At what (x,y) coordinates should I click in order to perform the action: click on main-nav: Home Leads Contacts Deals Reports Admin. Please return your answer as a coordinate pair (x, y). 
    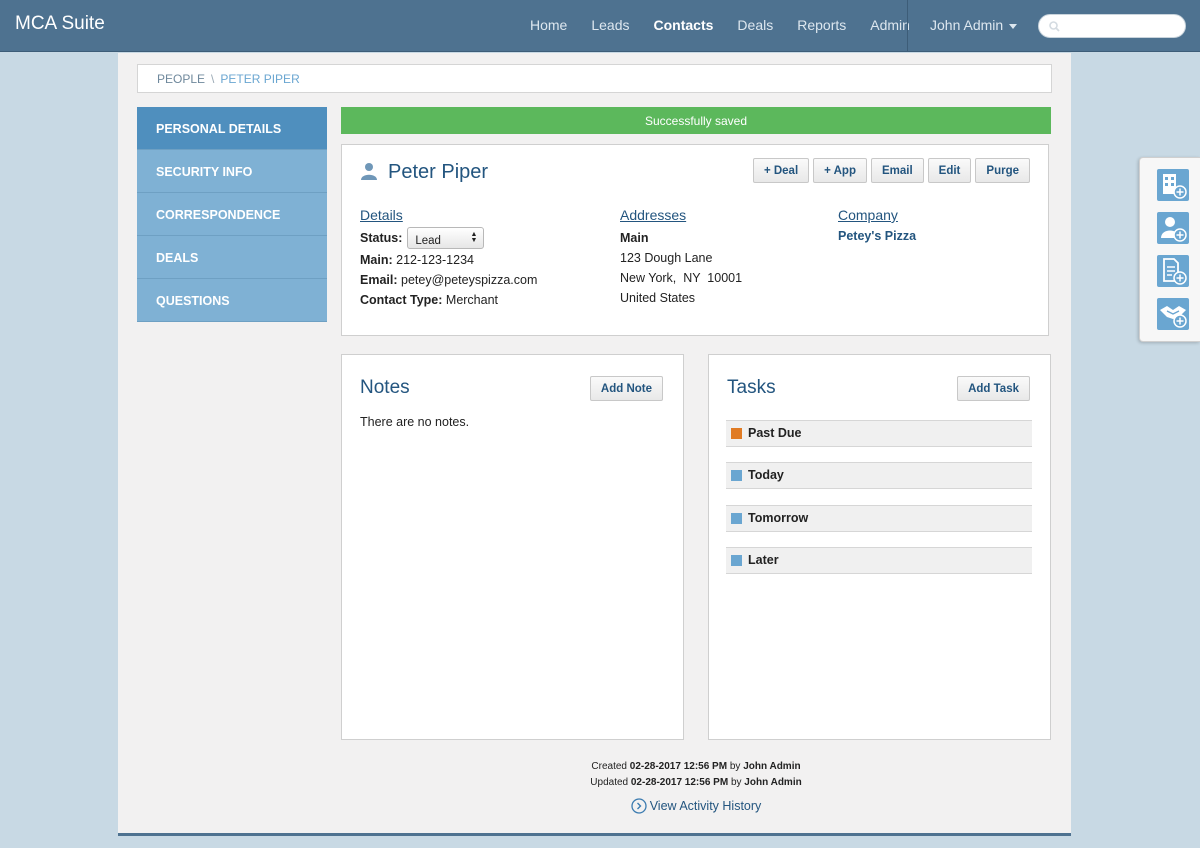
    Looking at the image, I should click on (732, 25).